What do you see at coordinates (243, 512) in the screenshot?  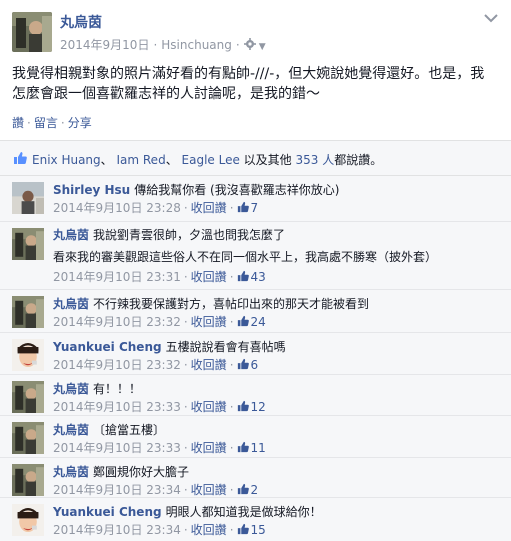 I see `comment-text: 明眼人都知道我是做球給你！` at bounding box center [243, 512].